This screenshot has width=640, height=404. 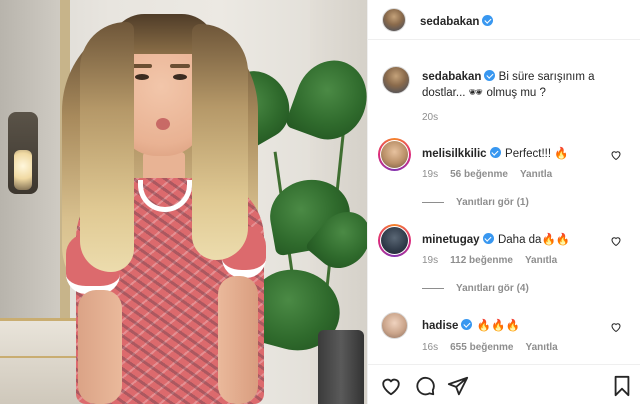 I want to click on shelf-line, so click(x=42, y=357).